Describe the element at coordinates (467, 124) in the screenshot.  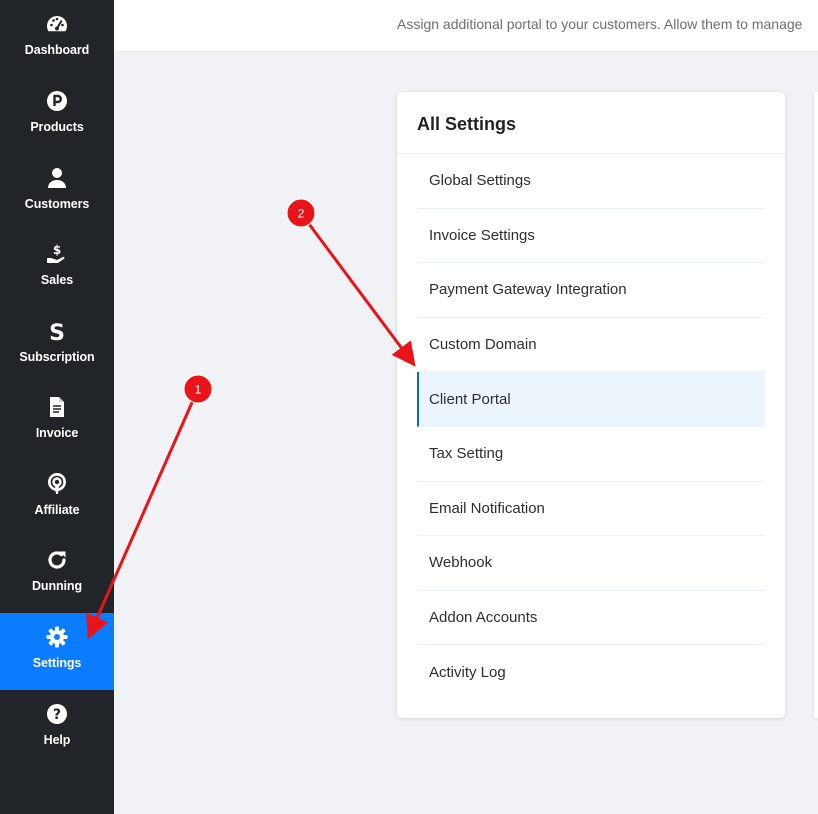
I see `panel-title: All Settings` at that location.